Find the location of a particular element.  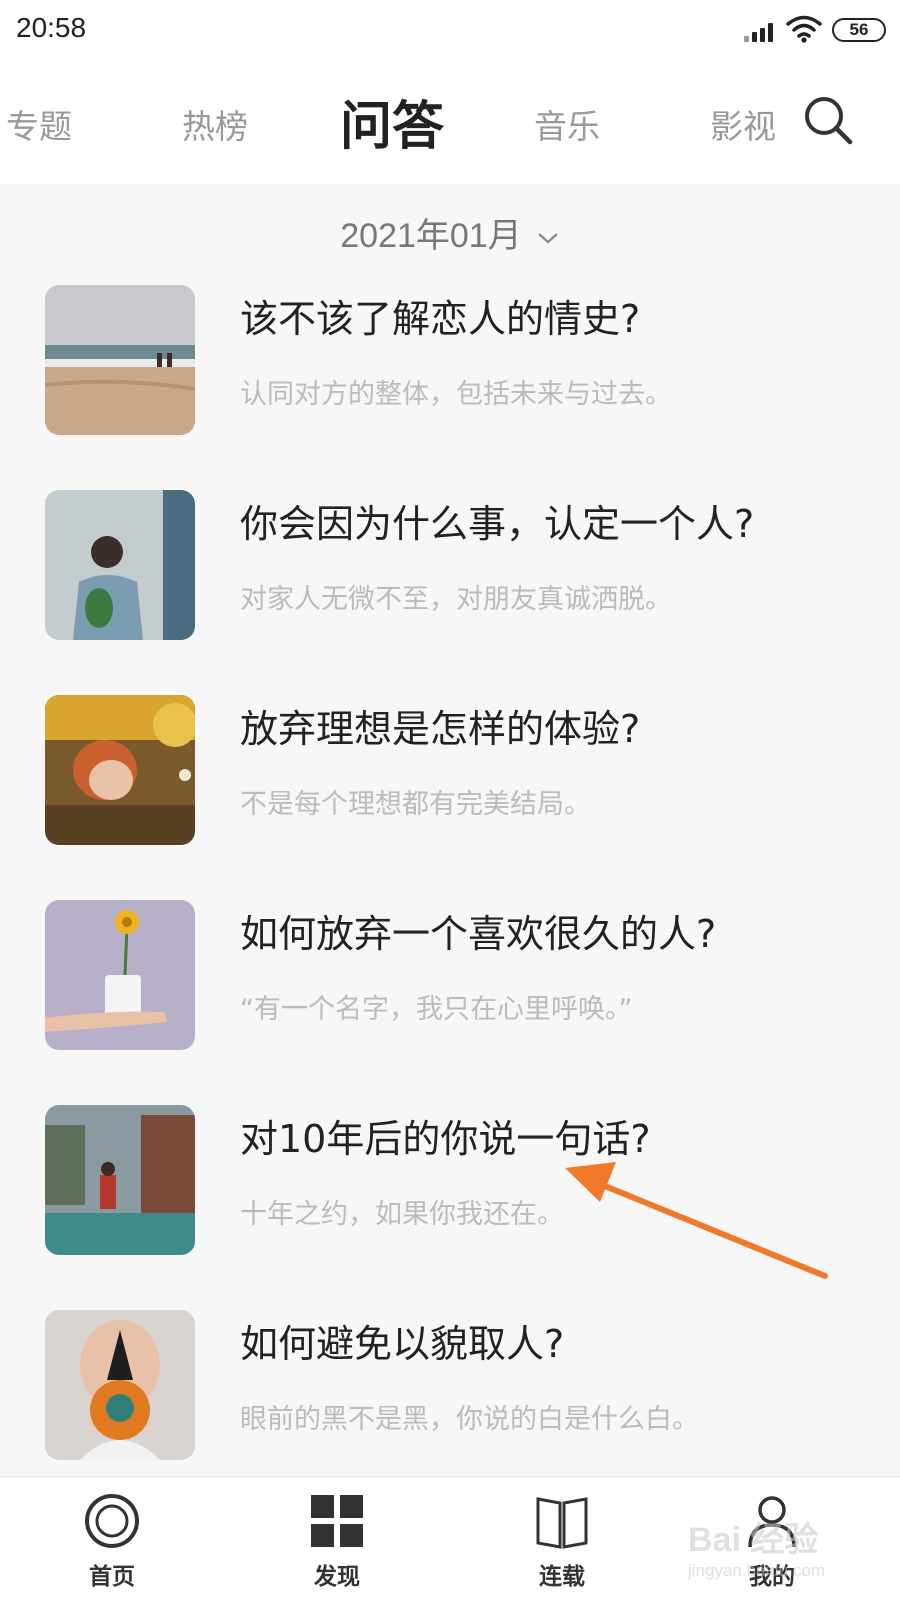

tab-hot-list: 热榜 is located at coordinates (215, 124).